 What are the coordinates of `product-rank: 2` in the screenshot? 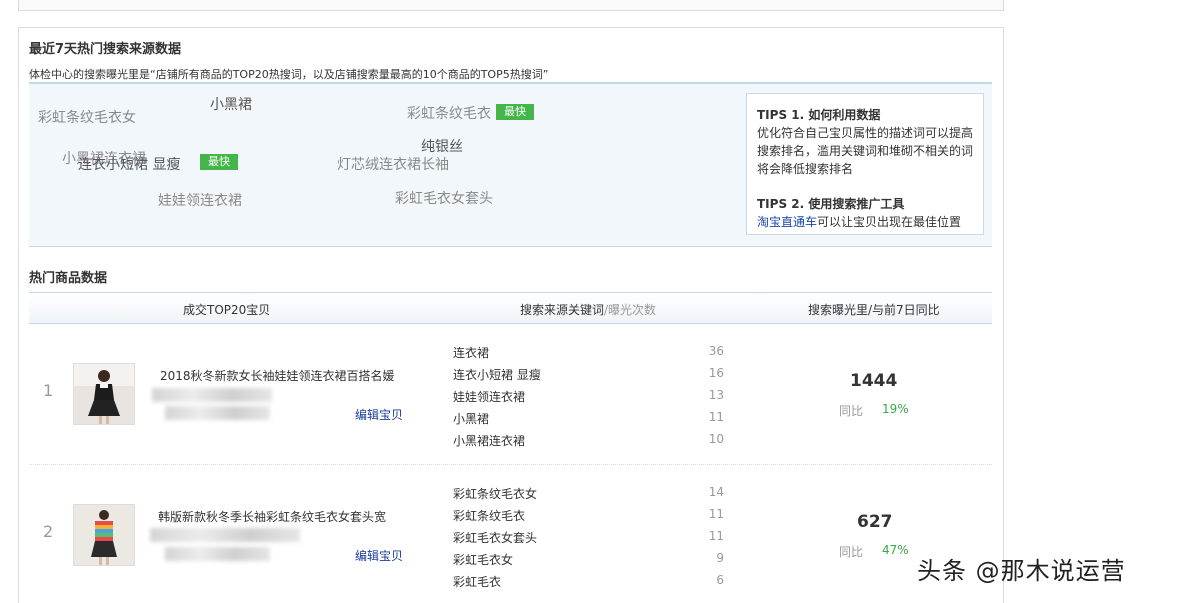 It's located at (48, 531).